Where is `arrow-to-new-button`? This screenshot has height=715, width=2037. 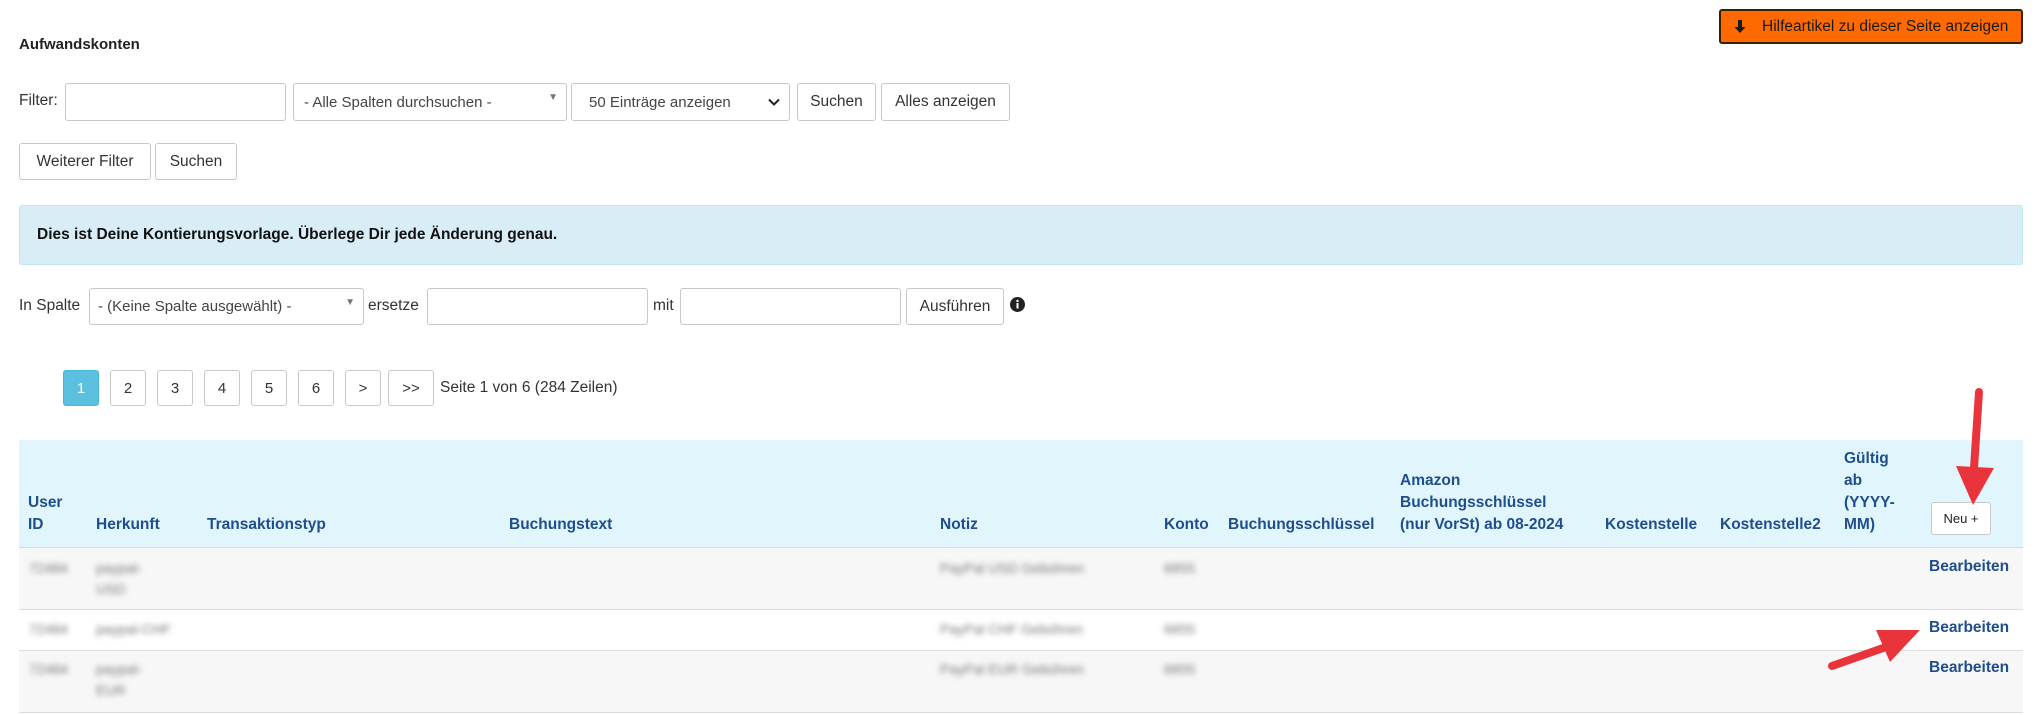 arrow-to-new-button is located at coordinates (1975, 446).